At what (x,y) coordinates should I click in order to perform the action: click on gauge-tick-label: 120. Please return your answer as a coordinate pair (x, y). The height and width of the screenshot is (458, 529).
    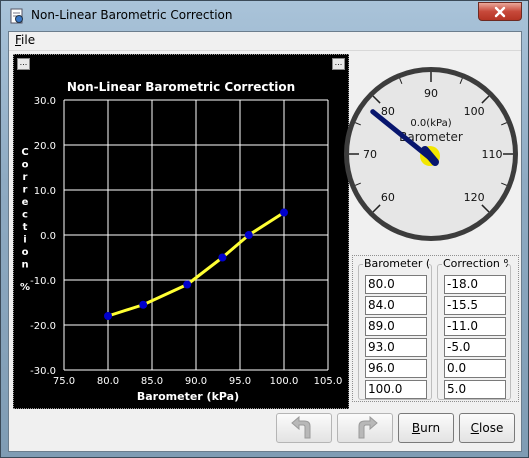
    Looking at the image, I should click on (474, 197).